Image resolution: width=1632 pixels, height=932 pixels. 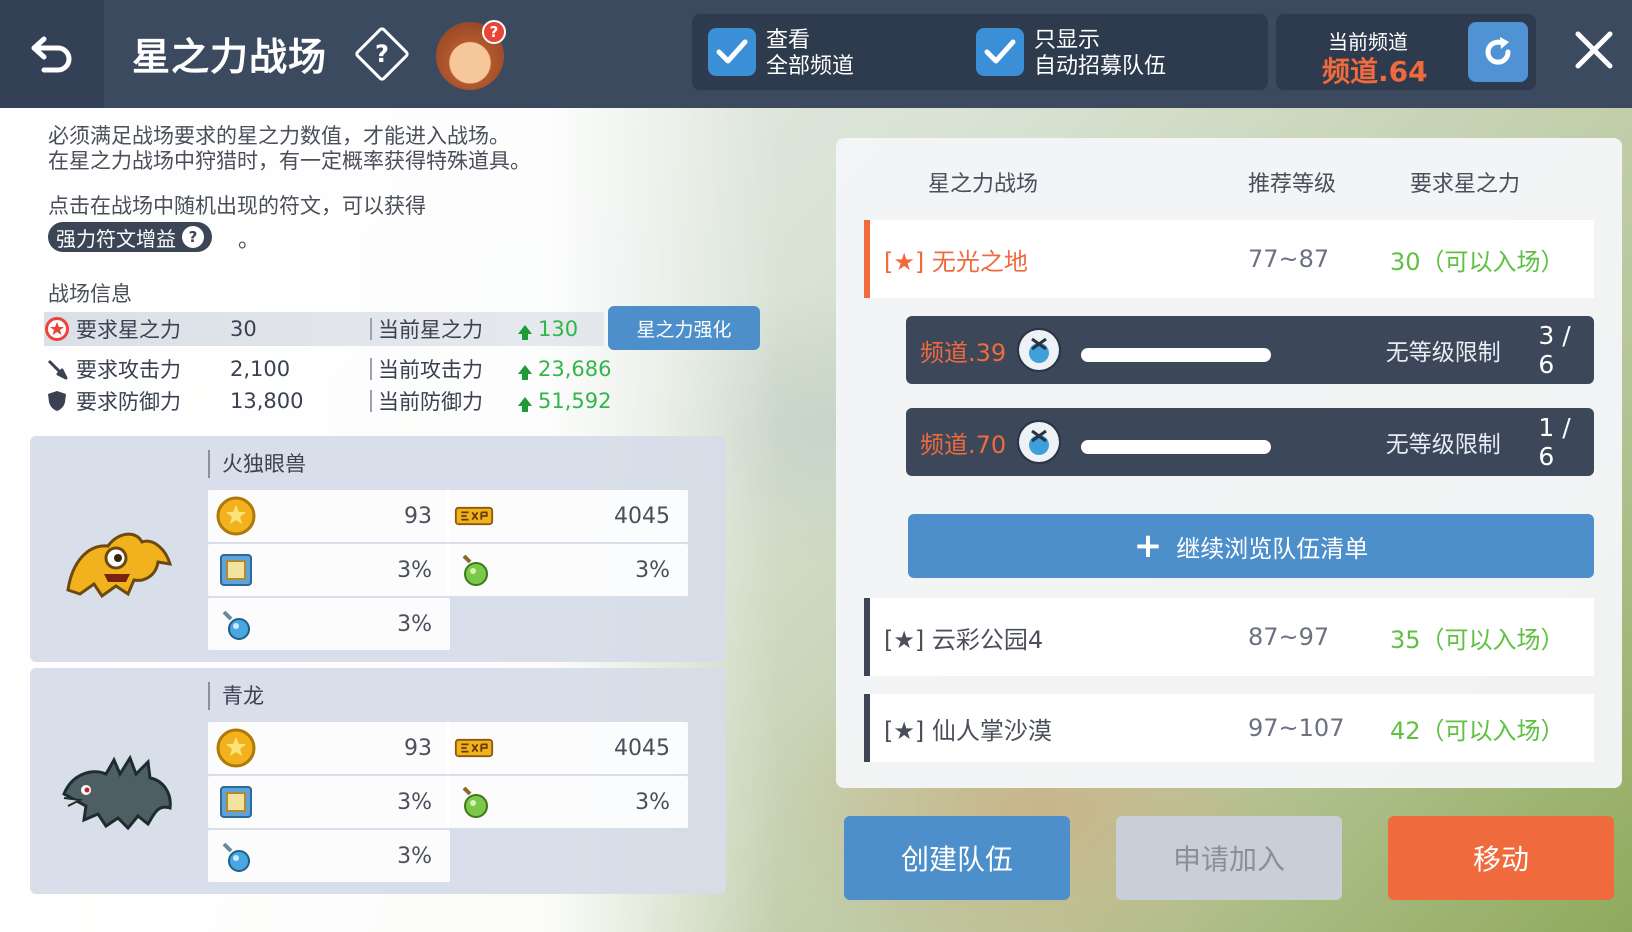 I want to click on blue-dragon-icon, so click(x=118, y=789).